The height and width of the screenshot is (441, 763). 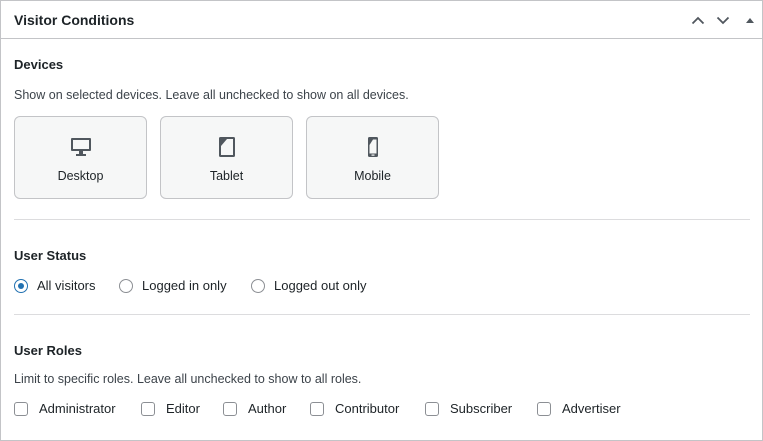 I want to click on caret-up-icon, so click(x=750, y=20).